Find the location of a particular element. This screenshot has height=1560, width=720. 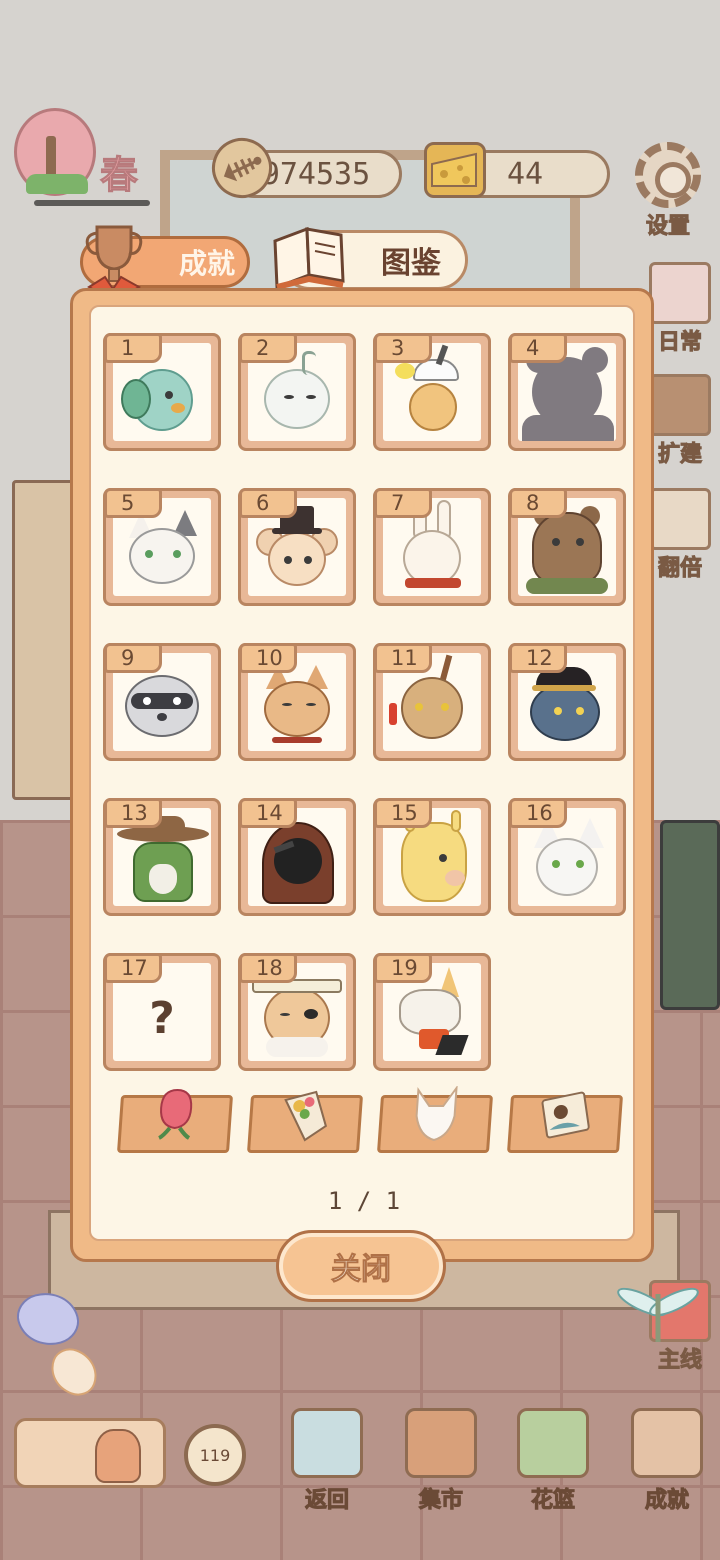

card-number: 17 is located at coordinates (133, 968).